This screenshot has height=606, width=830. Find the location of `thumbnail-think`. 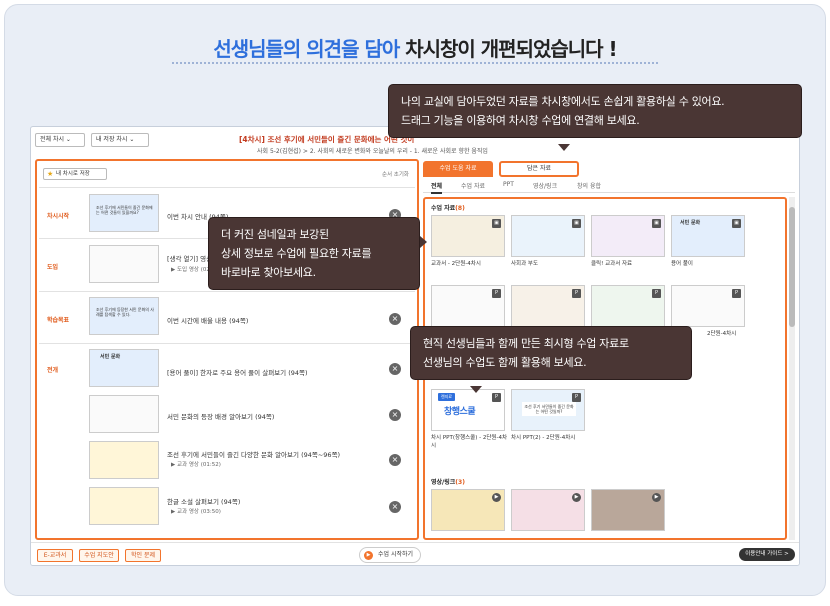

thumbnail-think is located at coordinates (124, 264).